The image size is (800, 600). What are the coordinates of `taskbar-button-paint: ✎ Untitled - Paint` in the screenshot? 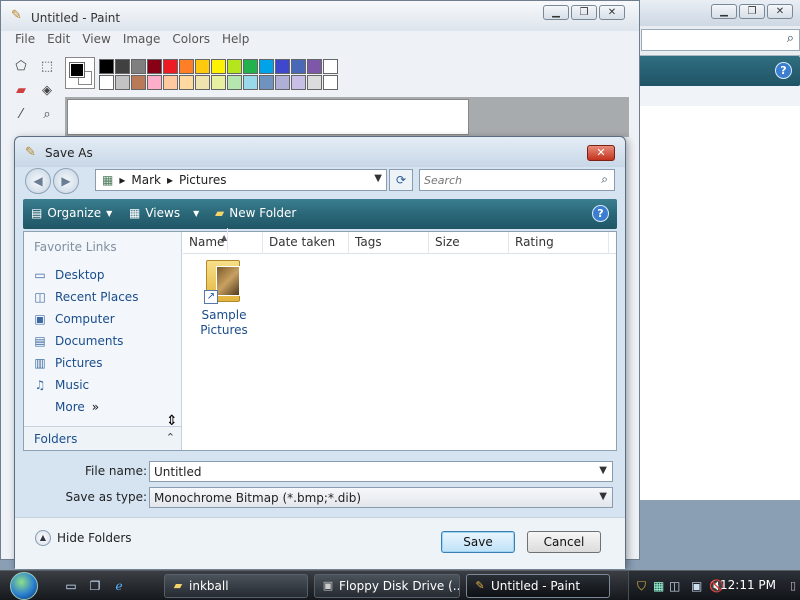 It's located at (538, 586).